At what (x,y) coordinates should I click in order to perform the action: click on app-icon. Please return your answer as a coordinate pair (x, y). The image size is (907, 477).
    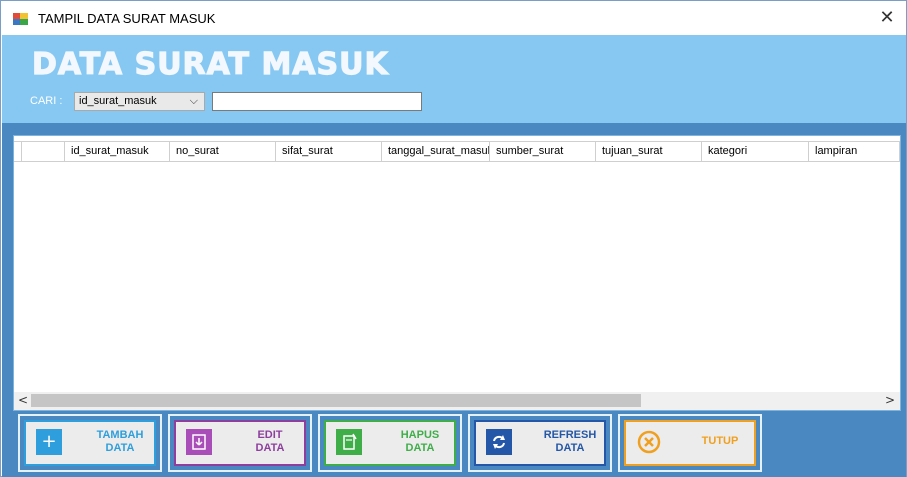
    Looking at the image, I should click on (21, 19).